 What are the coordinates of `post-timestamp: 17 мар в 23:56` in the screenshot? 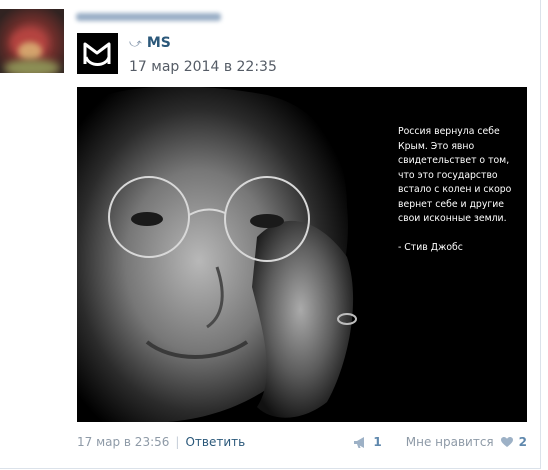 It's located at (123, 442).